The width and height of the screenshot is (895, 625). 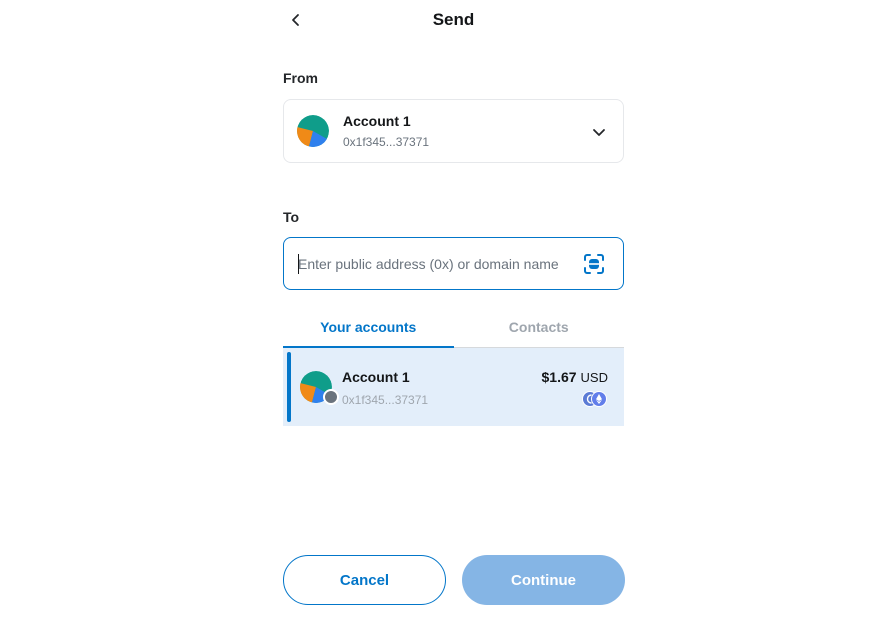 What do you see at coordinates (594, 399) in the screenshot?
I see `token-icons` at bounding box center [594, 399].